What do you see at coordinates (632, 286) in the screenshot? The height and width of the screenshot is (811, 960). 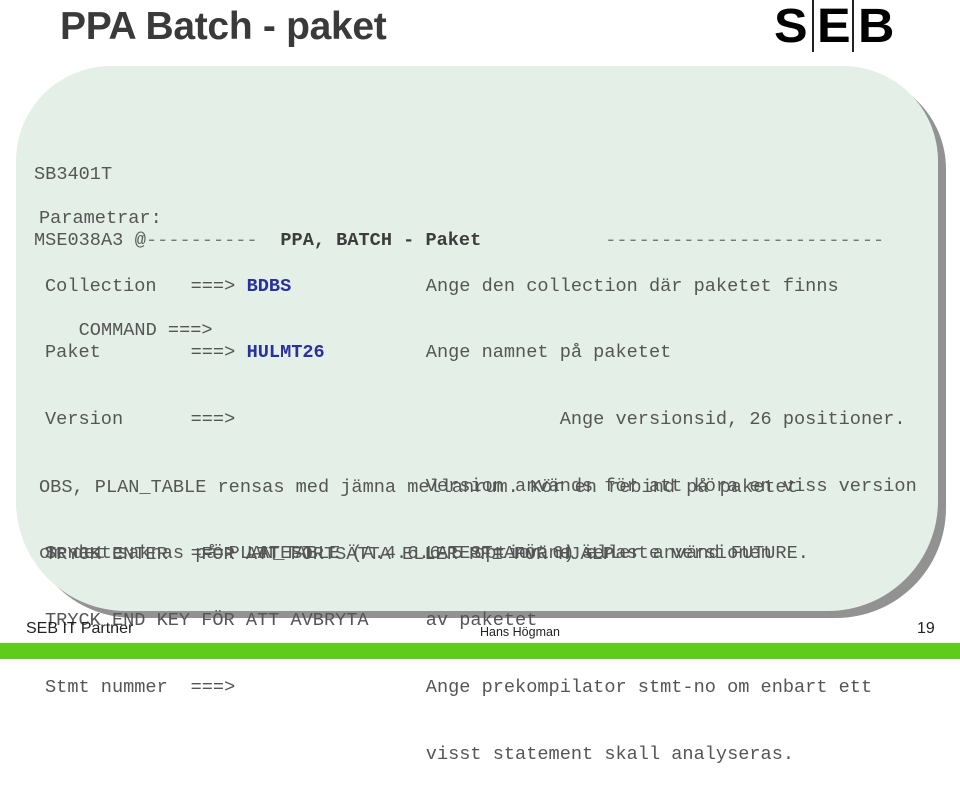 I see `param-description: Ange den collection där paketet finns` at bounding box center [632, 286].